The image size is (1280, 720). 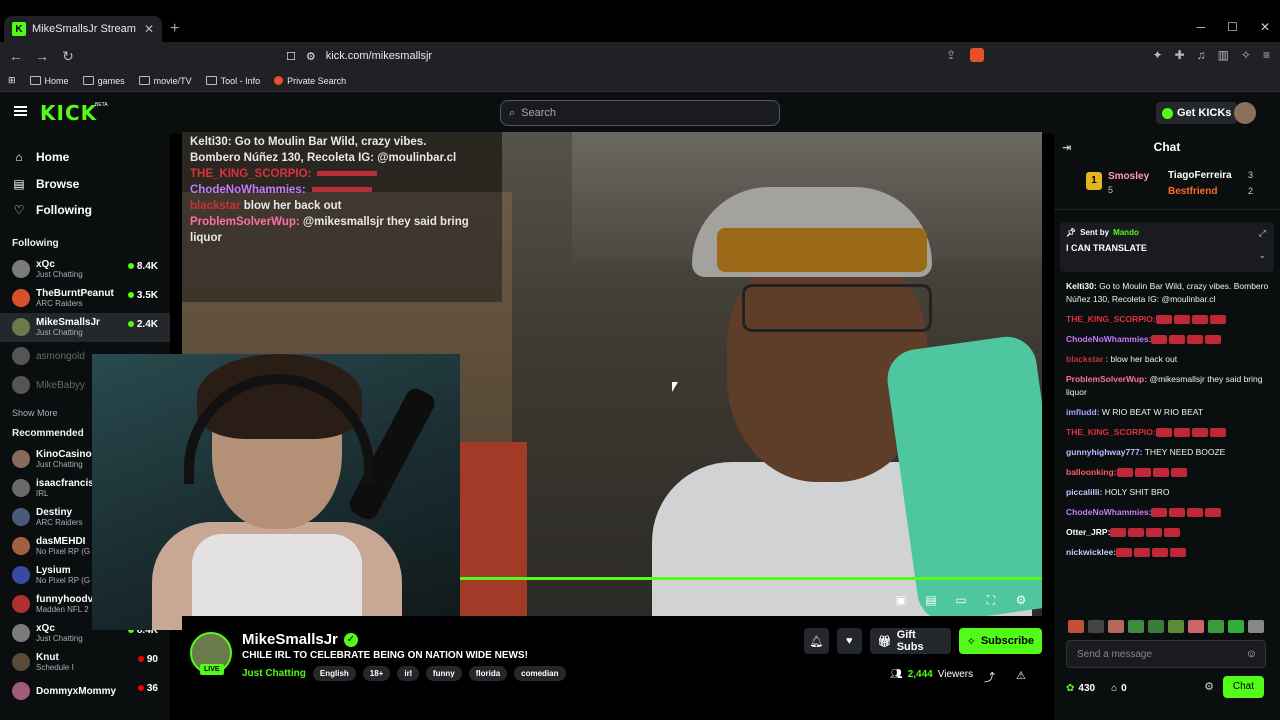 What do you see at coordinates (1246, 55) in the screenshot?
I see `ai-icon: ✧` at bounding box center [1246, 55].